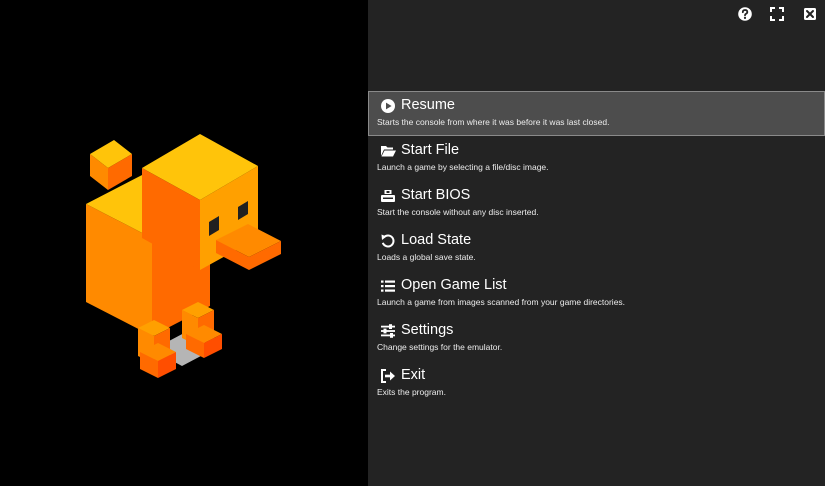 The height and width of the screenshot is (486, 825). I want to click on menu-item-description: Exits the program., so click(411, 392).